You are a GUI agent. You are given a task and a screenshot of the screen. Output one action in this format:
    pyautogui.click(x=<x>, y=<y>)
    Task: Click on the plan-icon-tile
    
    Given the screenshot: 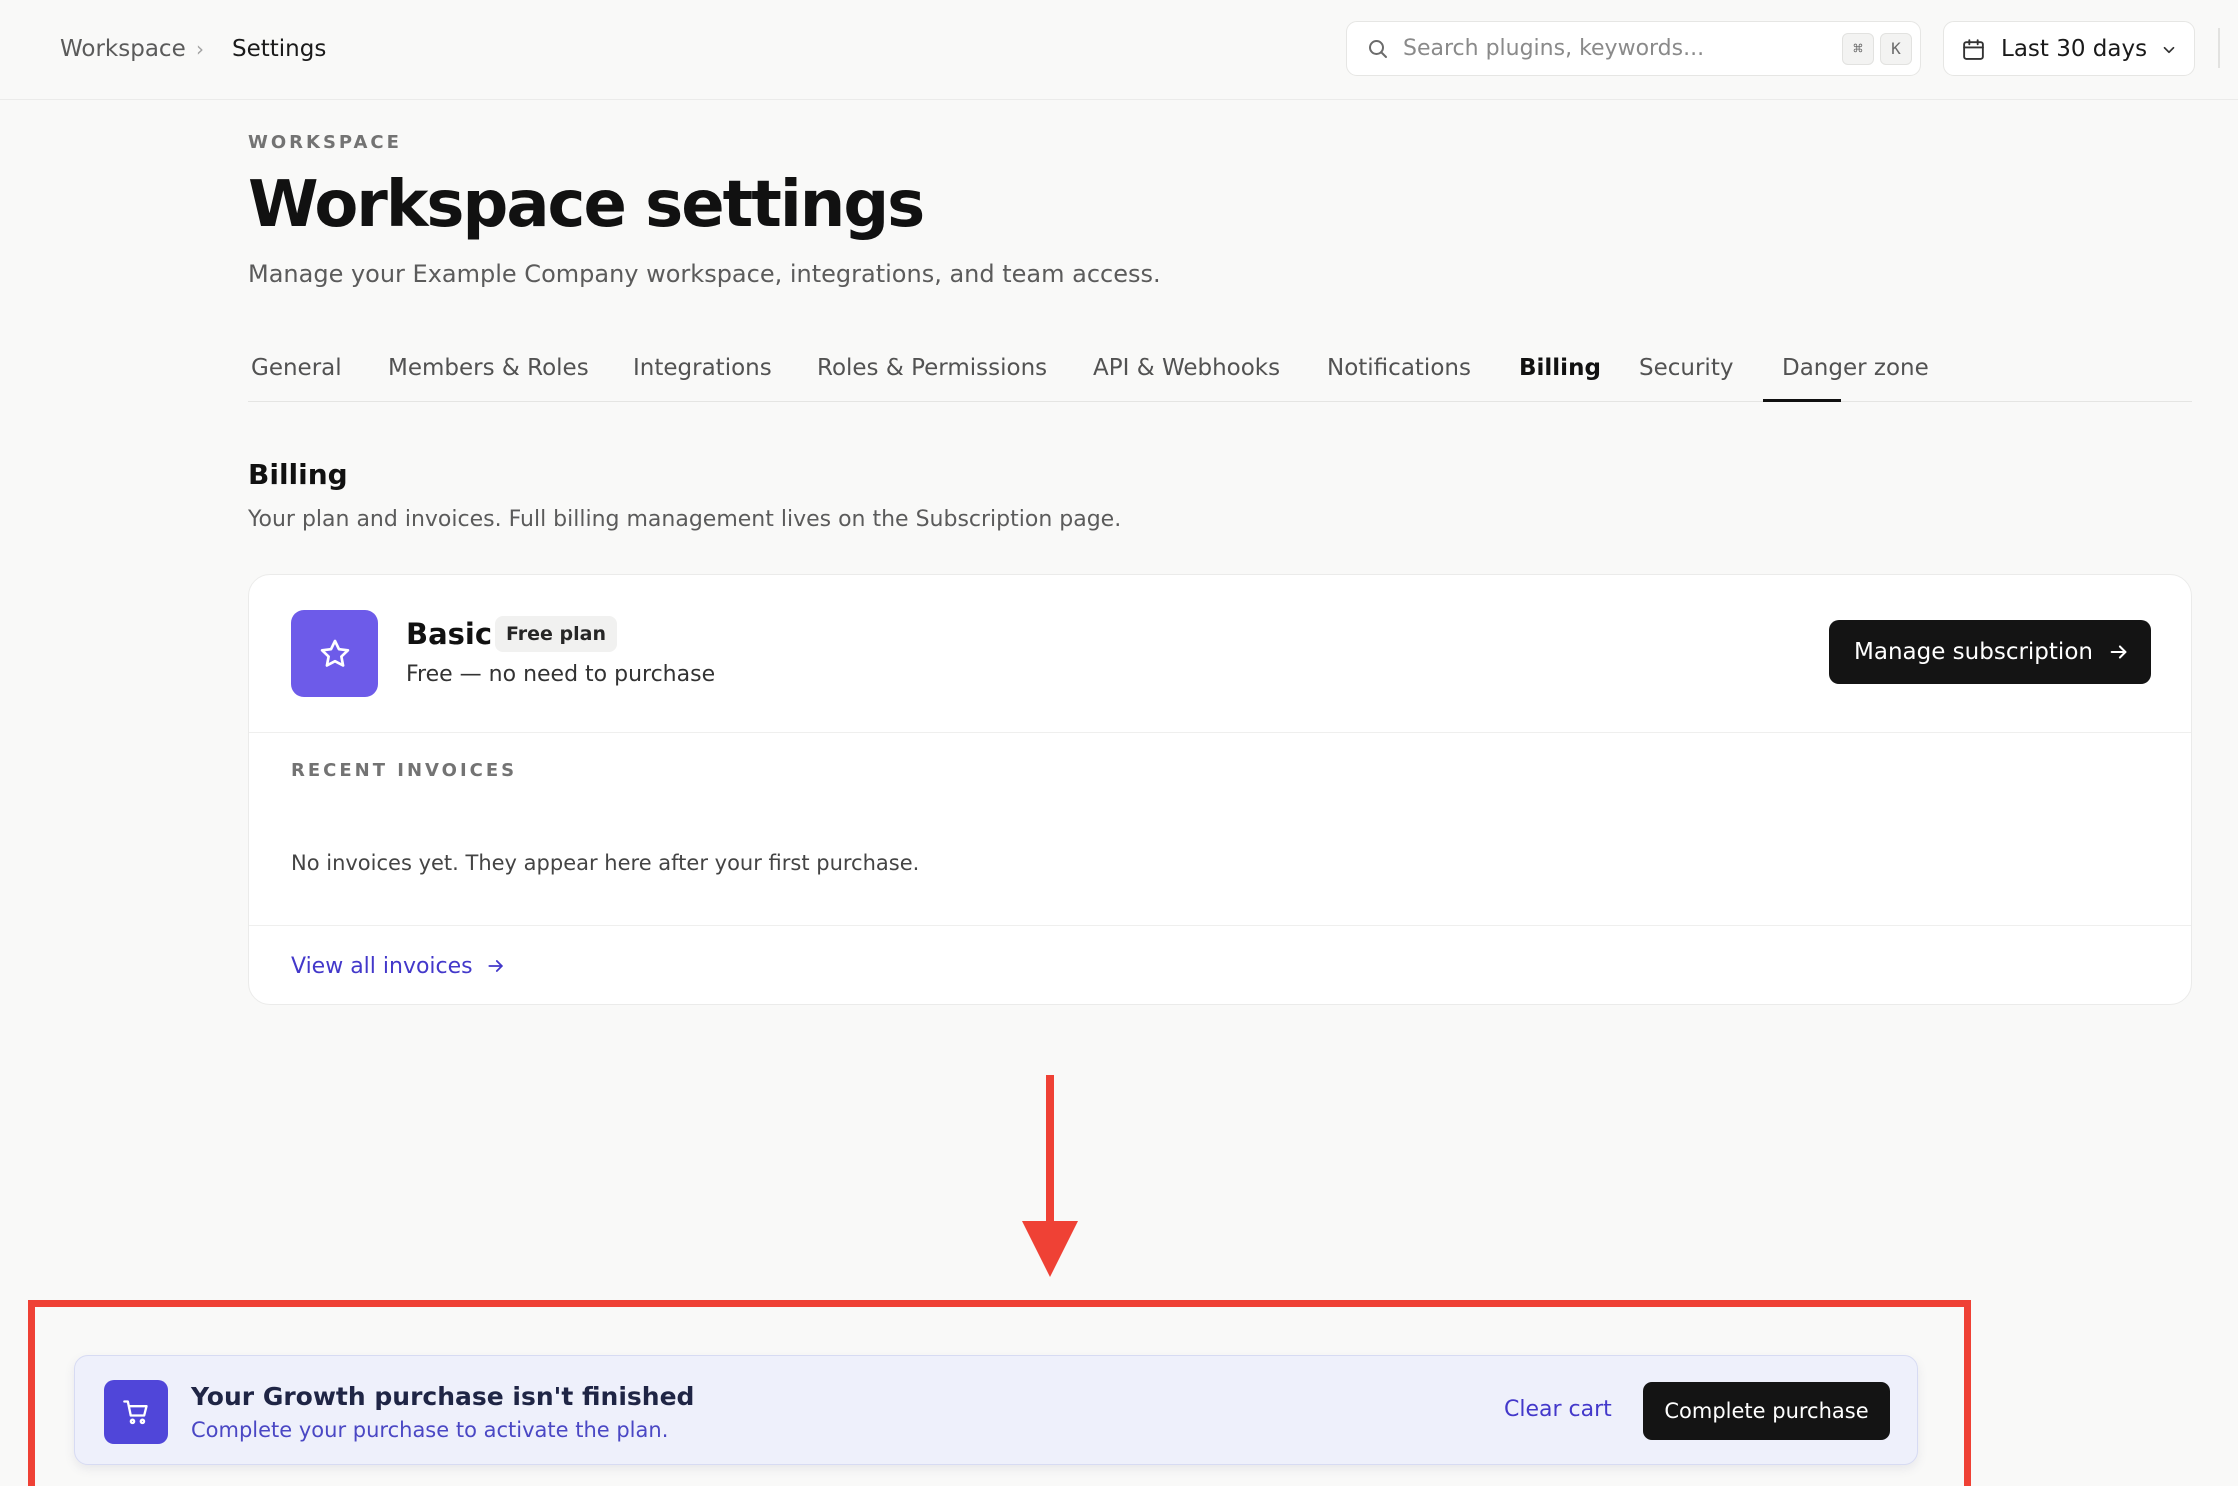 What is the action you would take?
    pyautogui.click(x=334, y=653)
    